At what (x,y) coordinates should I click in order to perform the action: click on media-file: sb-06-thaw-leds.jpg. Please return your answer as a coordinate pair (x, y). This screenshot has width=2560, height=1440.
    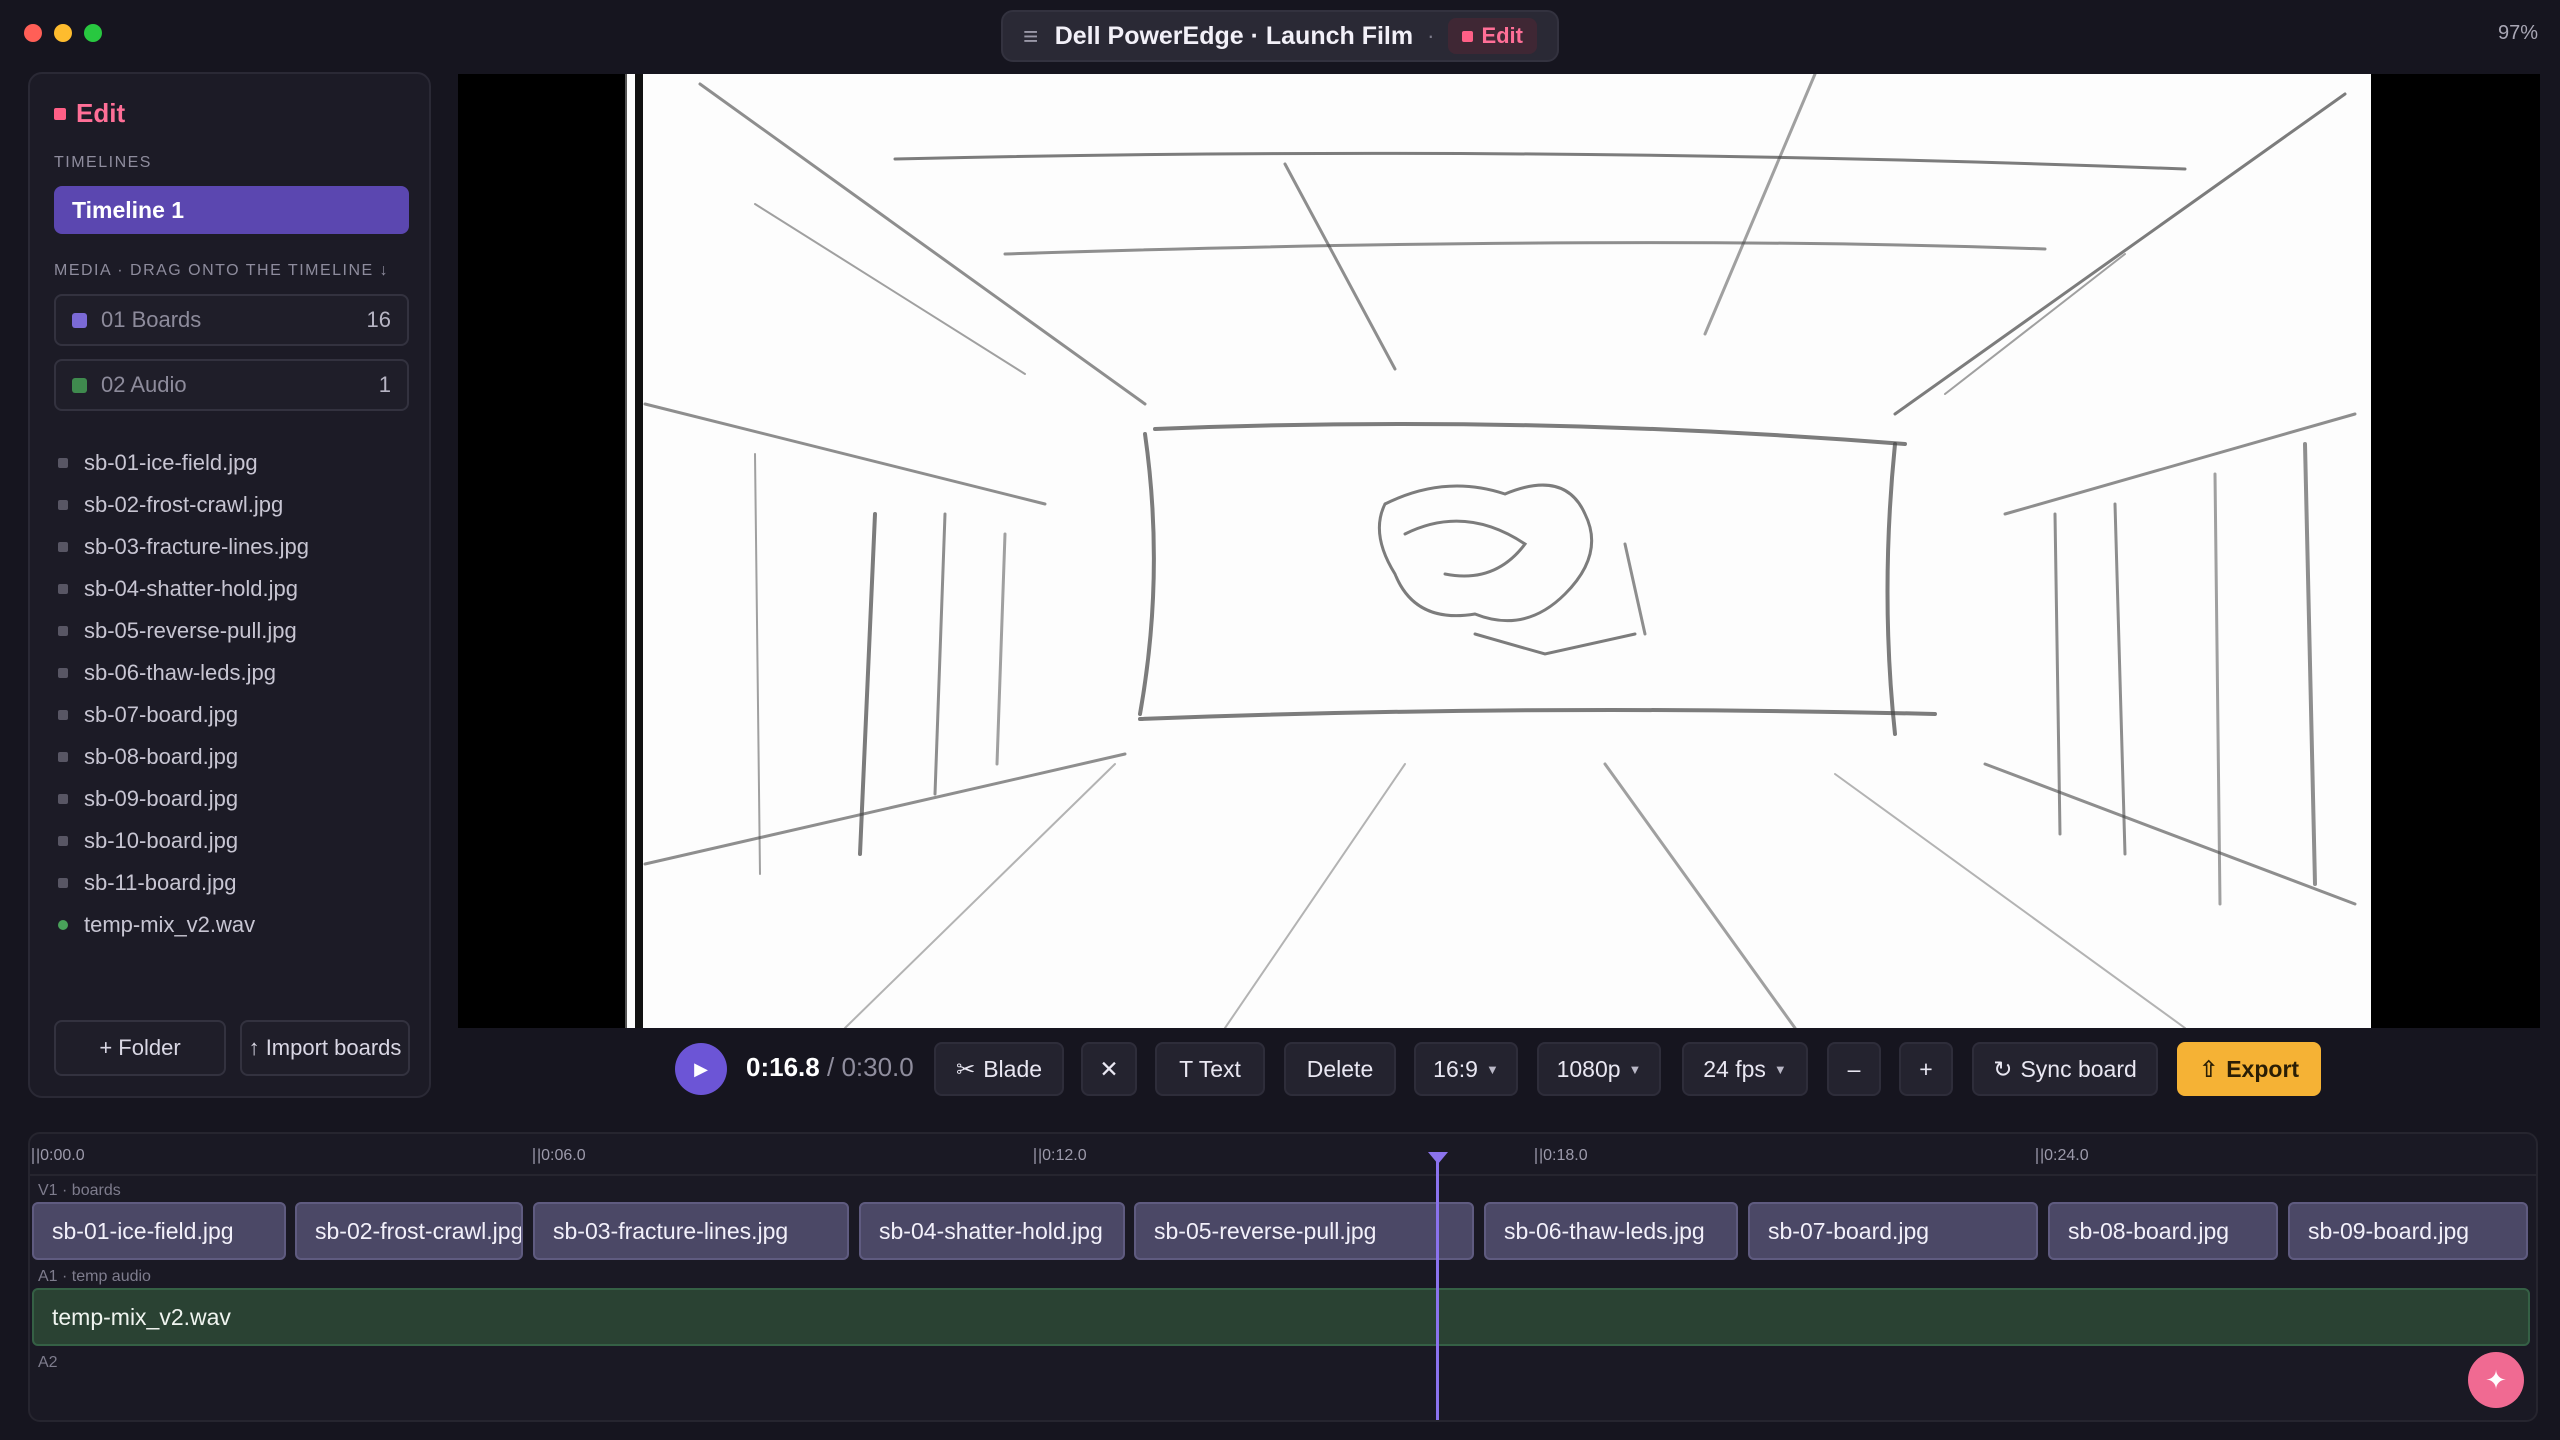
    Looking at the image, I should click on (231, 673).